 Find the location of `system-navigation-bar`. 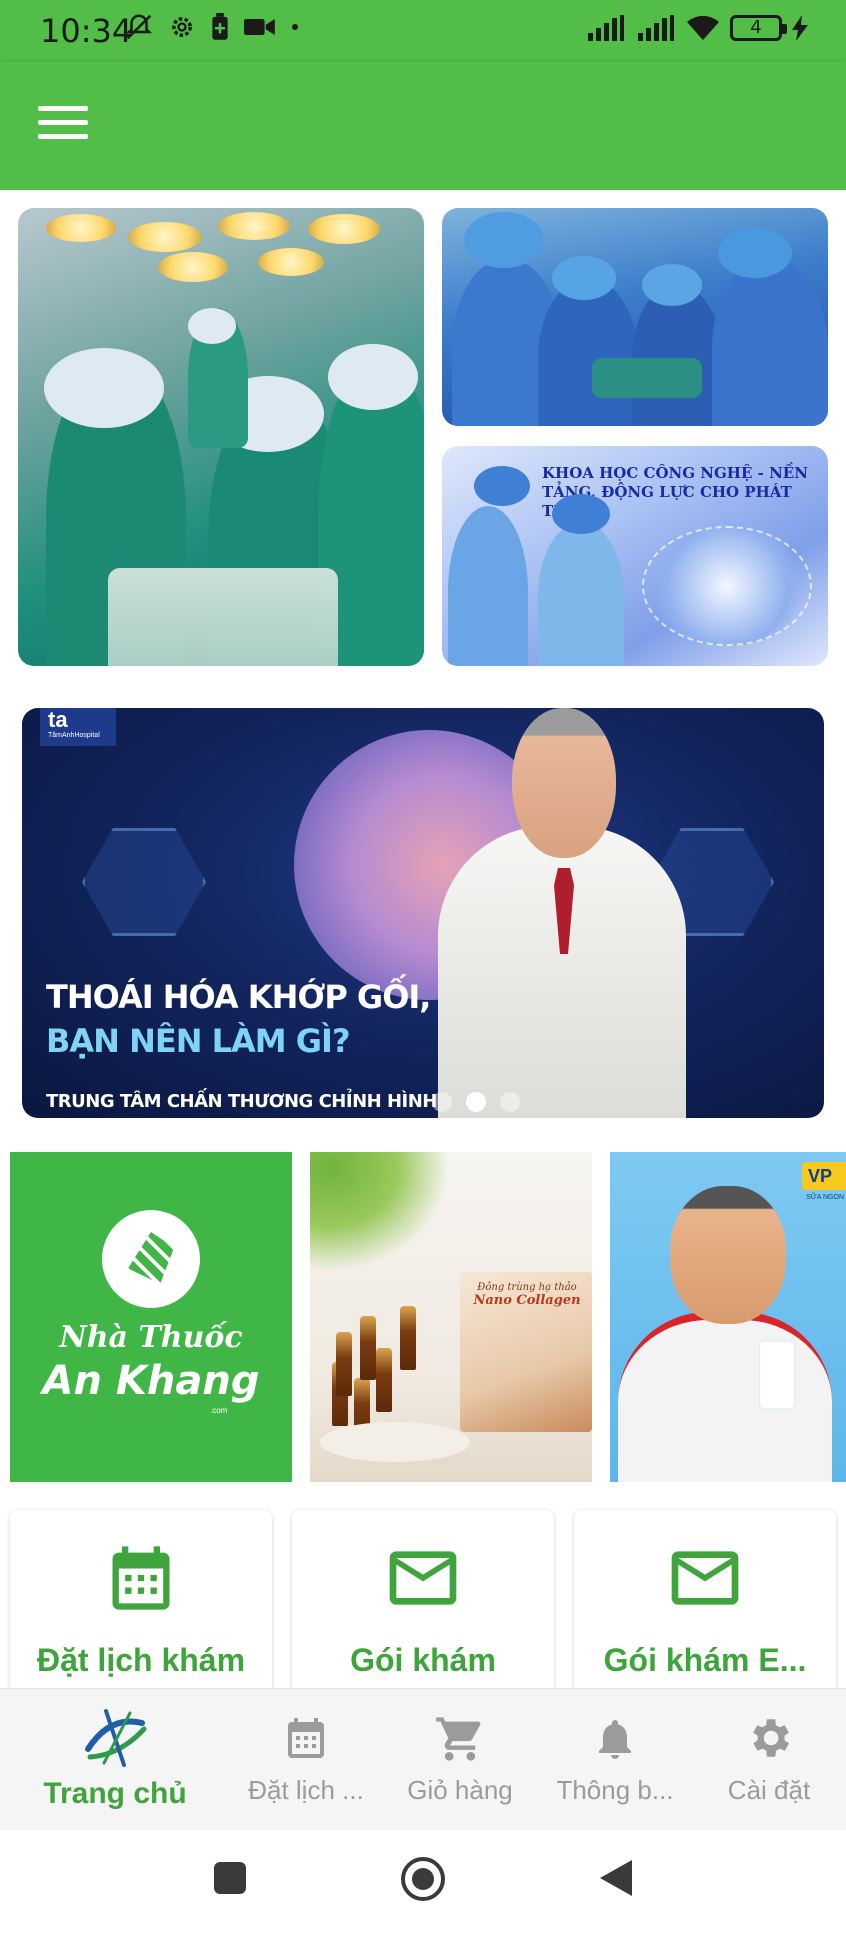

system-navigation-bar is located at coordinates (423, 1884).